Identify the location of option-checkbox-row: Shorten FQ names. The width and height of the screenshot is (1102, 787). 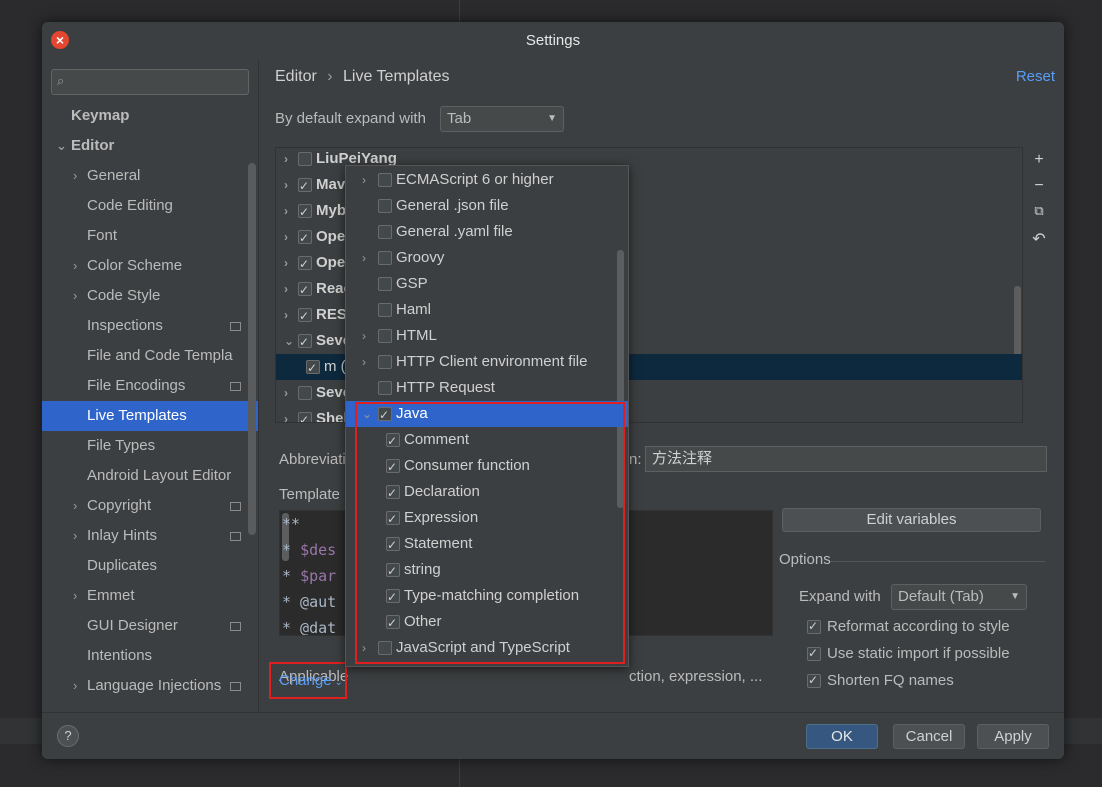
(927, 680).